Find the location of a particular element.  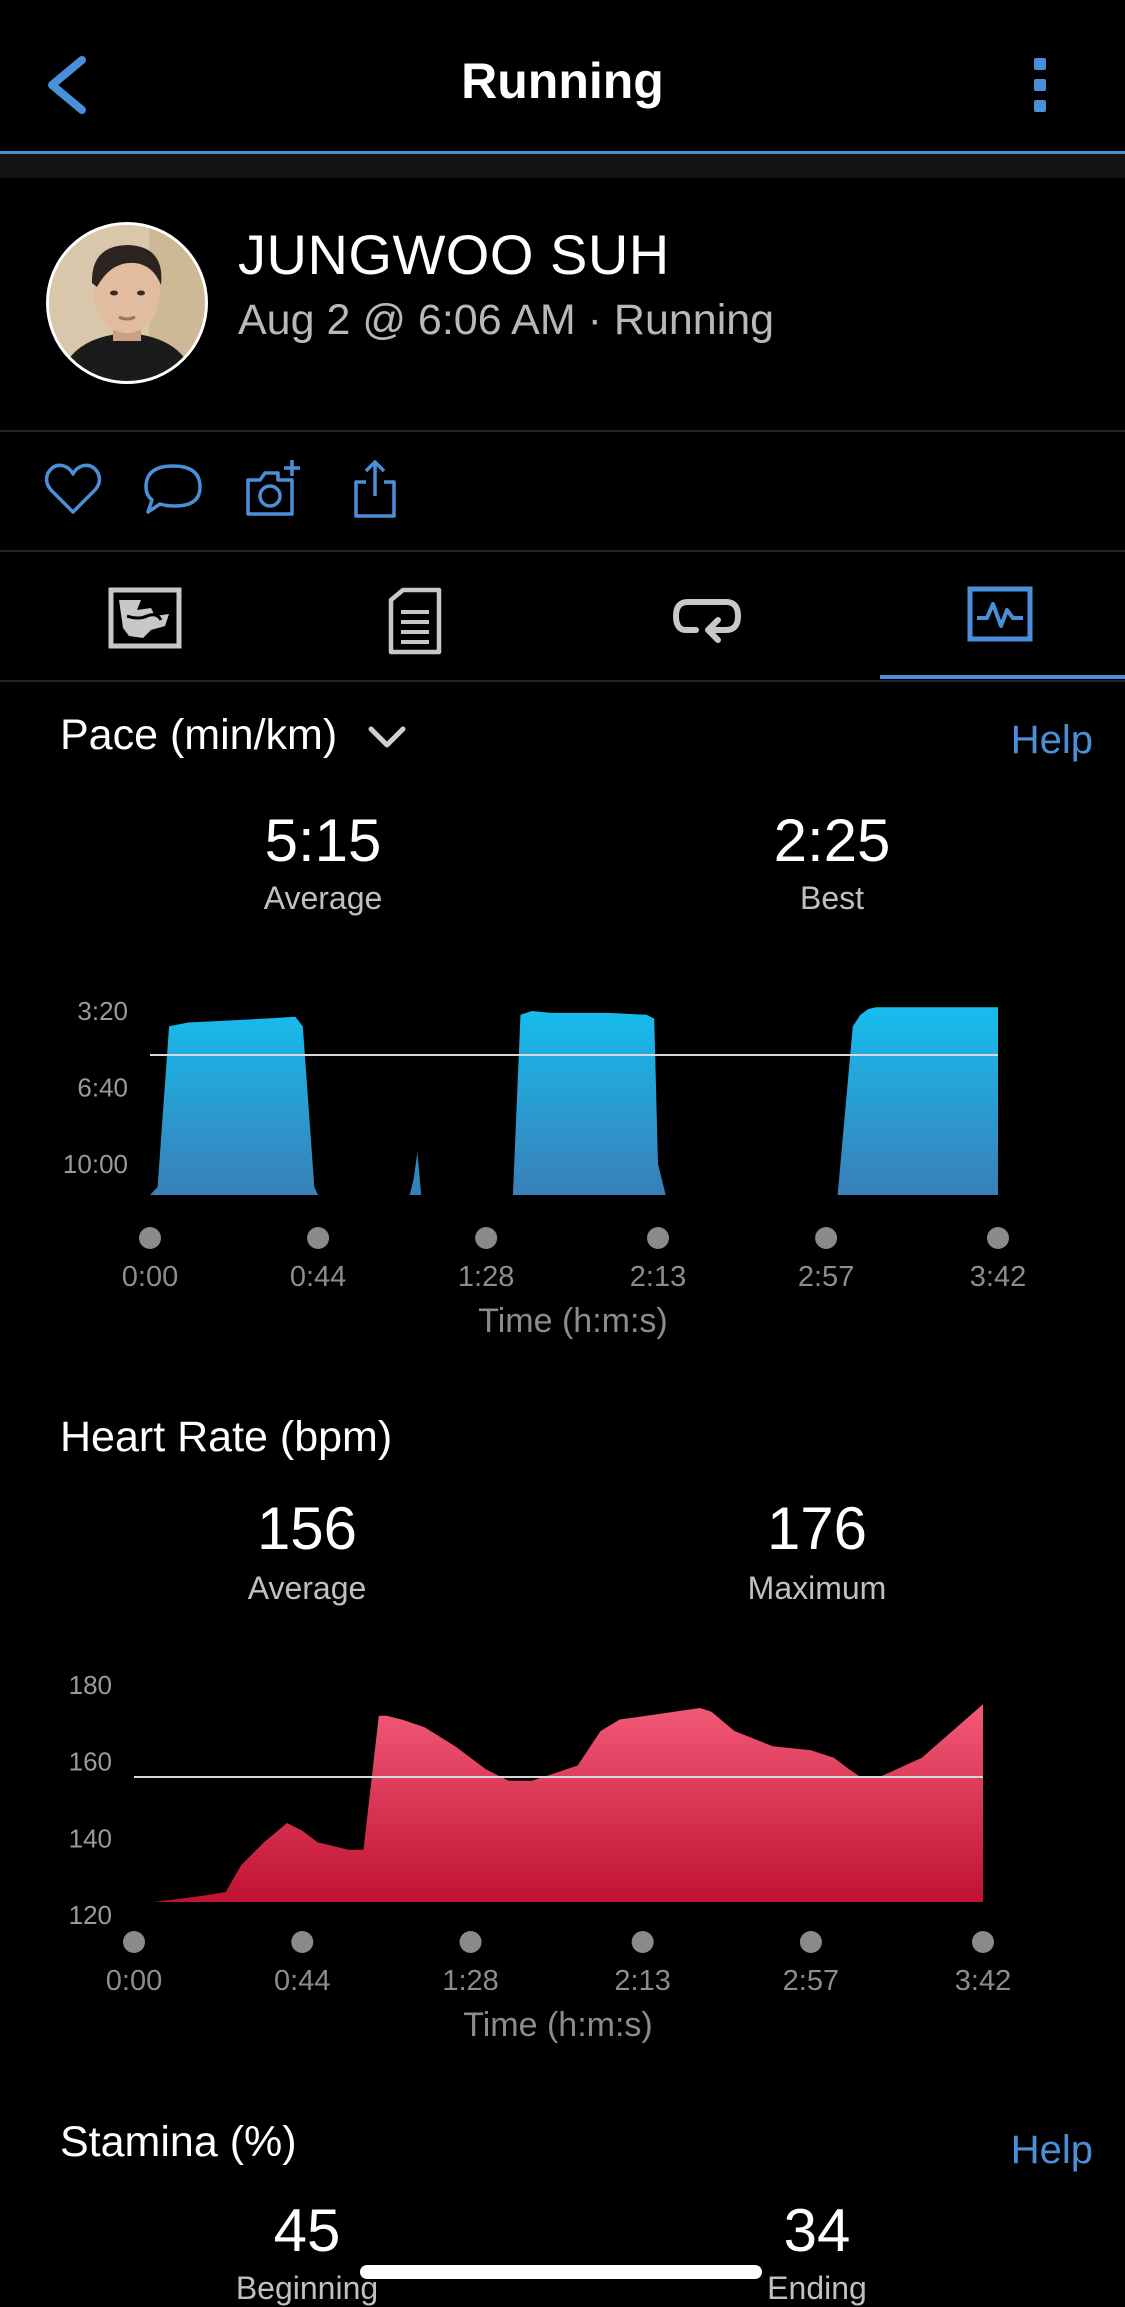

tab-details is located at coordinates (415, 622).